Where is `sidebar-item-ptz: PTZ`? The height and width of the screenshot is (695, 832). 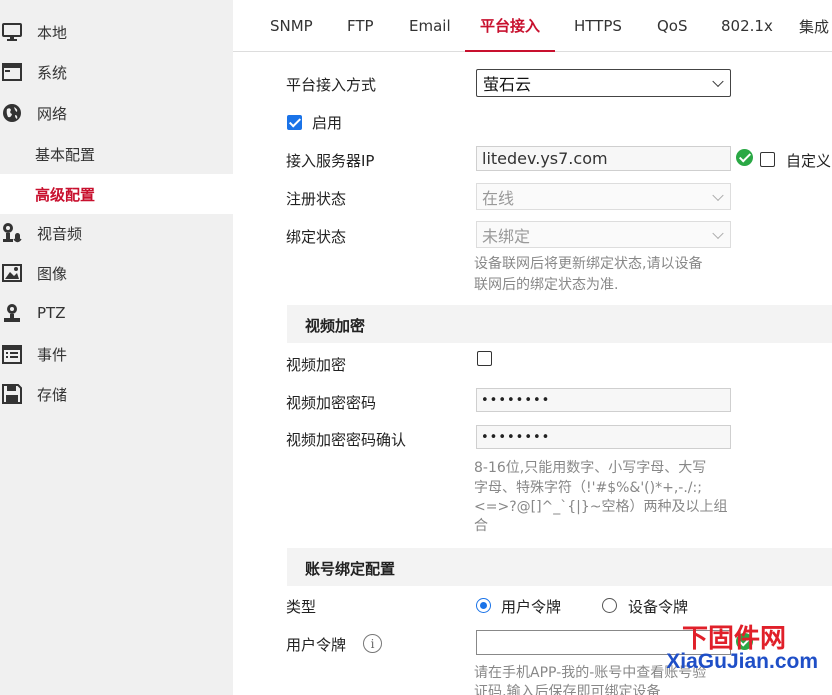
sidebar-item-ptz: PTZ is located at coordinates (116, 313).